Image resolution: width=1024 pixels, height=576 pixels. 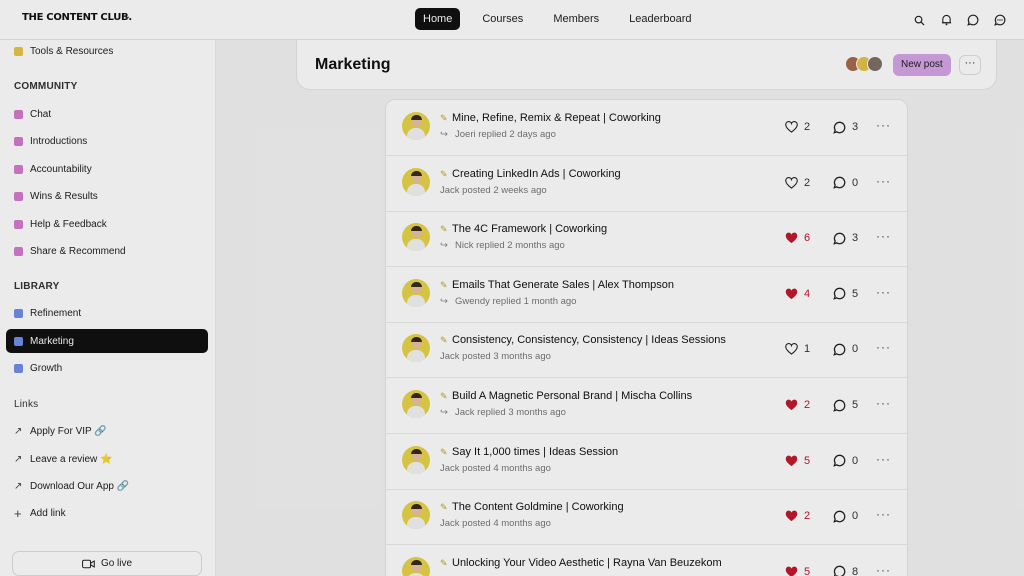 What do you see at coordinates (438, 19) in the screenshot?
I see `nav-home: Home` at bounding box center [438, 19].